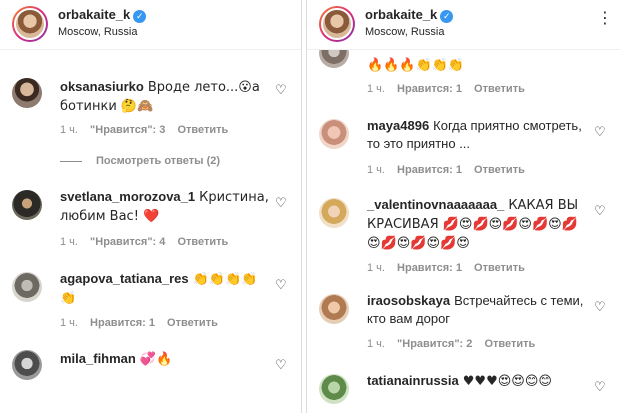 The image size is (620, 413). What do you see at coordinates (416, 65) in the screenshot?
I see `comment-text: 🔥🔥🔥👏👏👏` at bounding box center [416, 65].